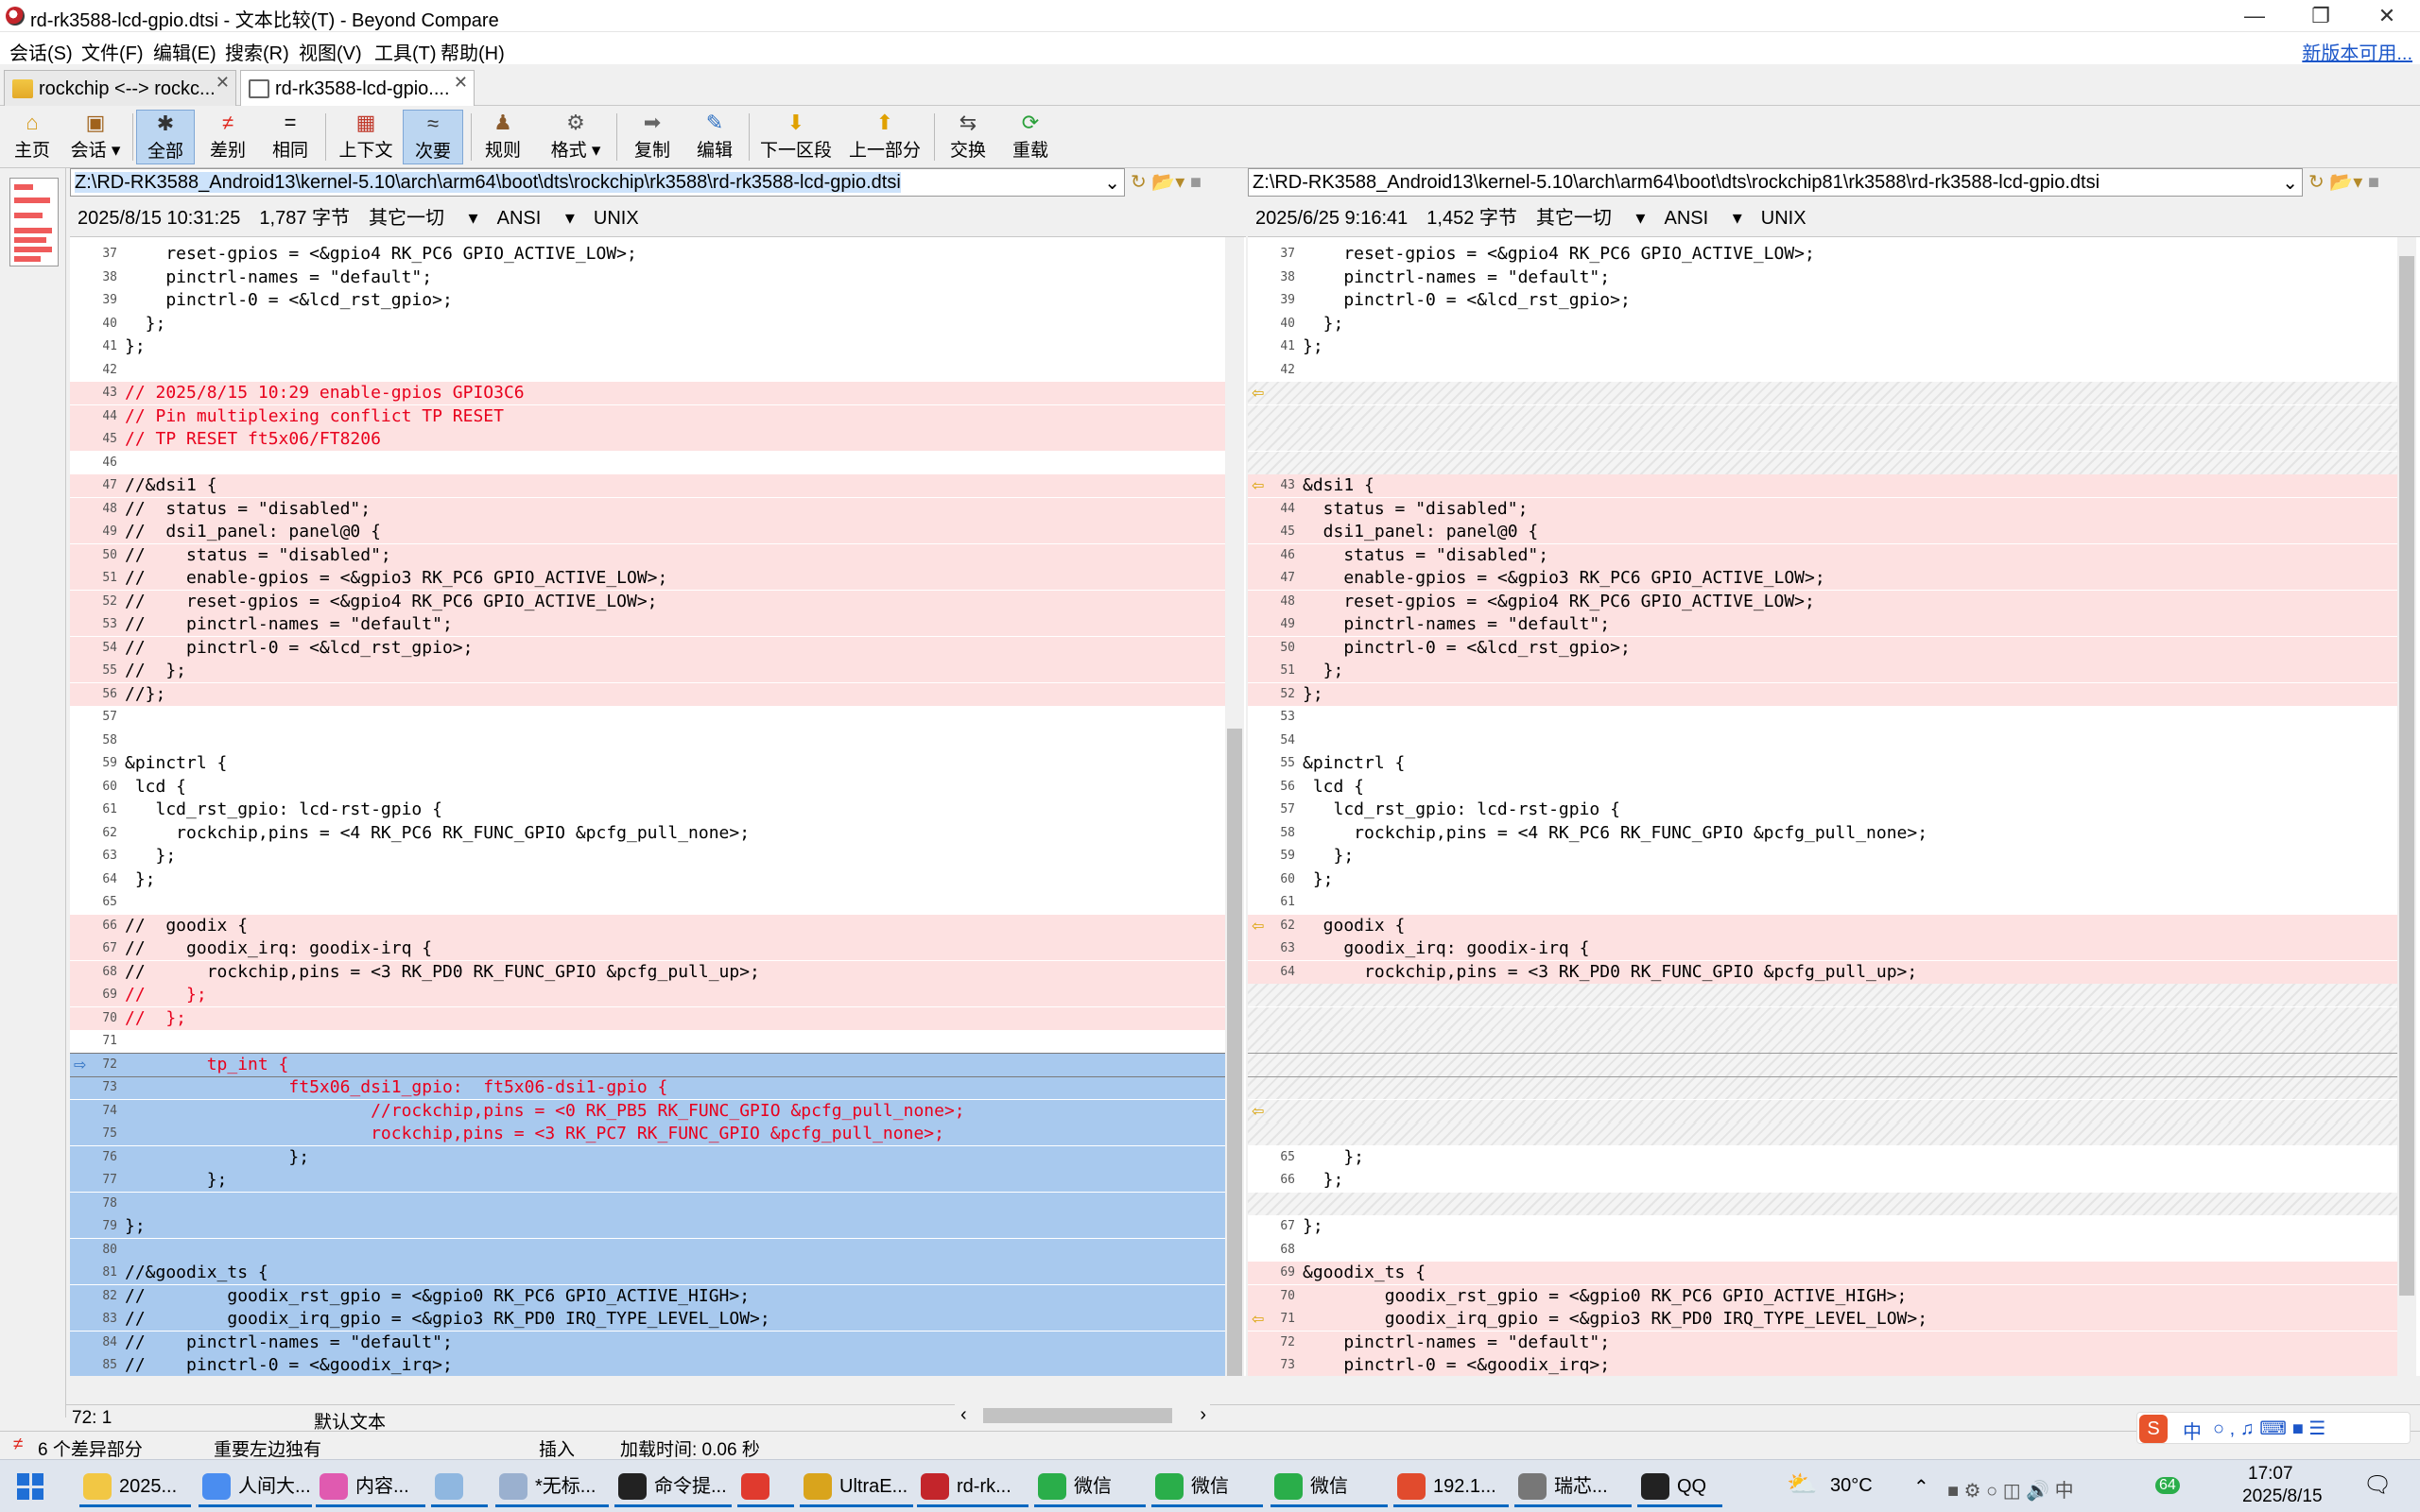 Image resolution: width=2420 pixels, height=1512 pixels. I want to click on menu-help: 帮助(H), so click(473, 51).